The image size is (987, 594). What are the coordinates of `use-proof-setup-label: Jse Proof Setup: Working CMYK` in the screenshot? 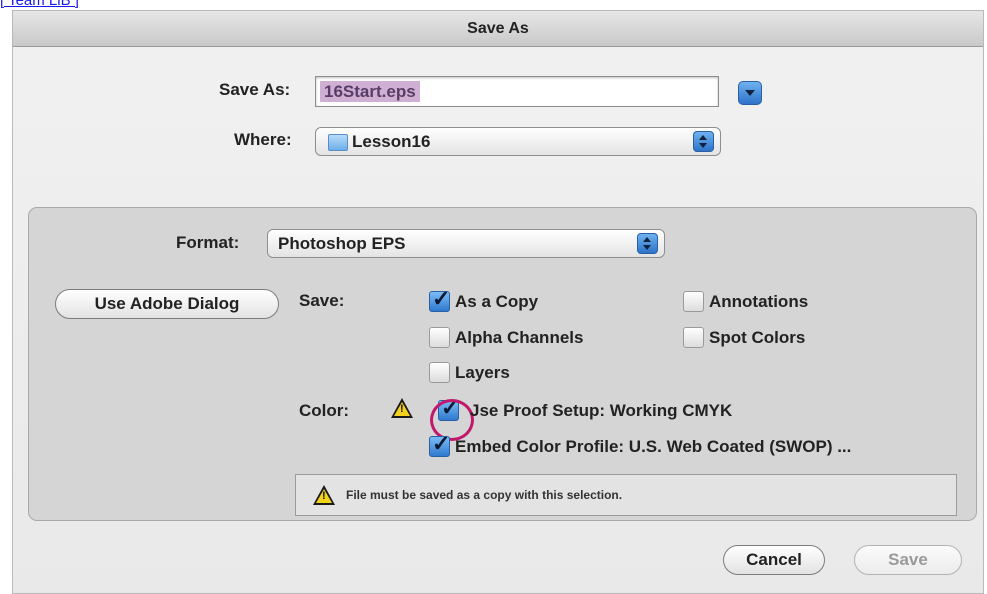 It's located at (601, 410).